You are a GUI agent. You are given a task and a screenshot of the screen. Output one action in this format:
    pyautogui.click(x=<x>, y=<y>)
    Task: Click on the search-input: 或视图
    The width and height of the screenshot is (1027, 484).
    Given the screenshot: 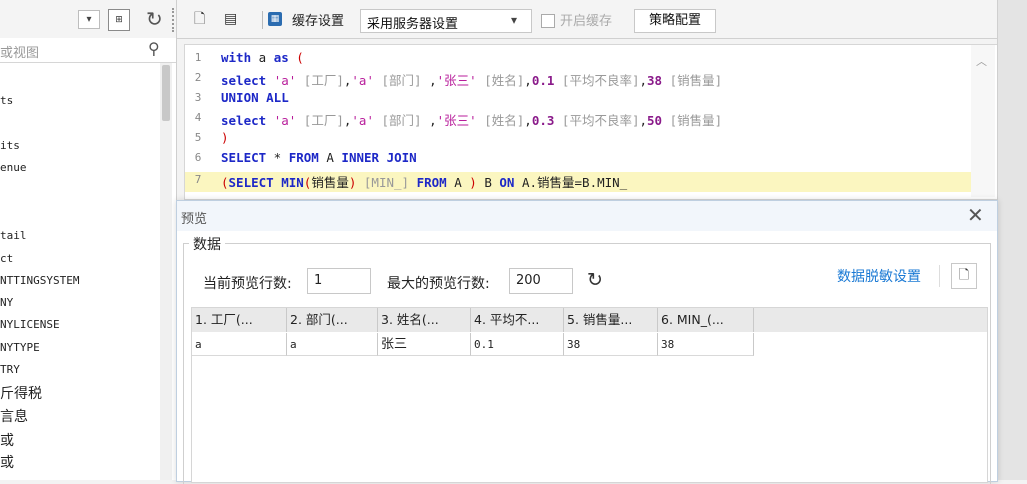 What is the action you would take?
    pyautogui.click(x=19, y=51)
    